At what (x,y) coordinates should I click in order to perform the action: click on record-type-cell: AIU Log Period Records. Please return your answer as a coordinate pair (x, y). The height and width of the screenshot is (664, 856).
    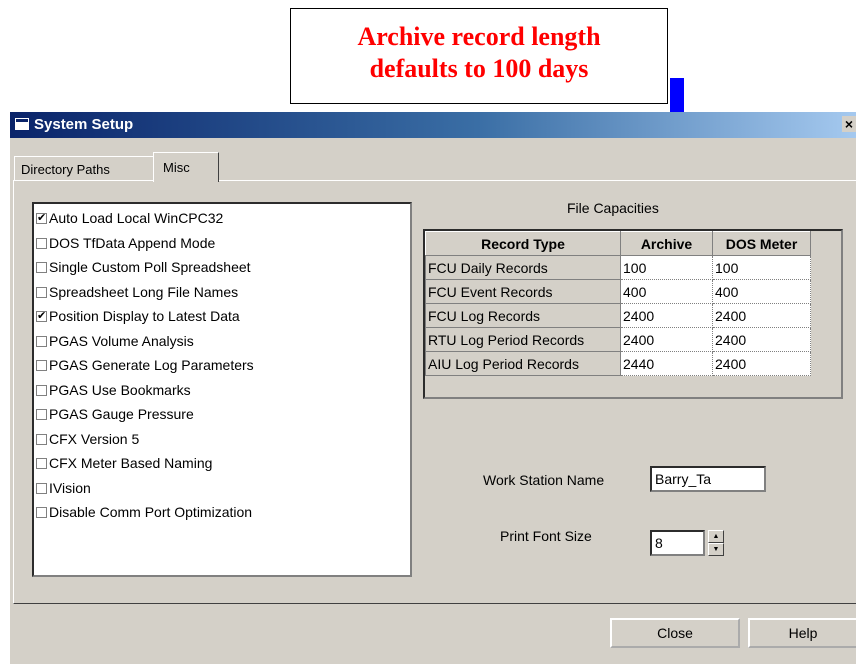
    Looking at the image, I should click on (523, 363).